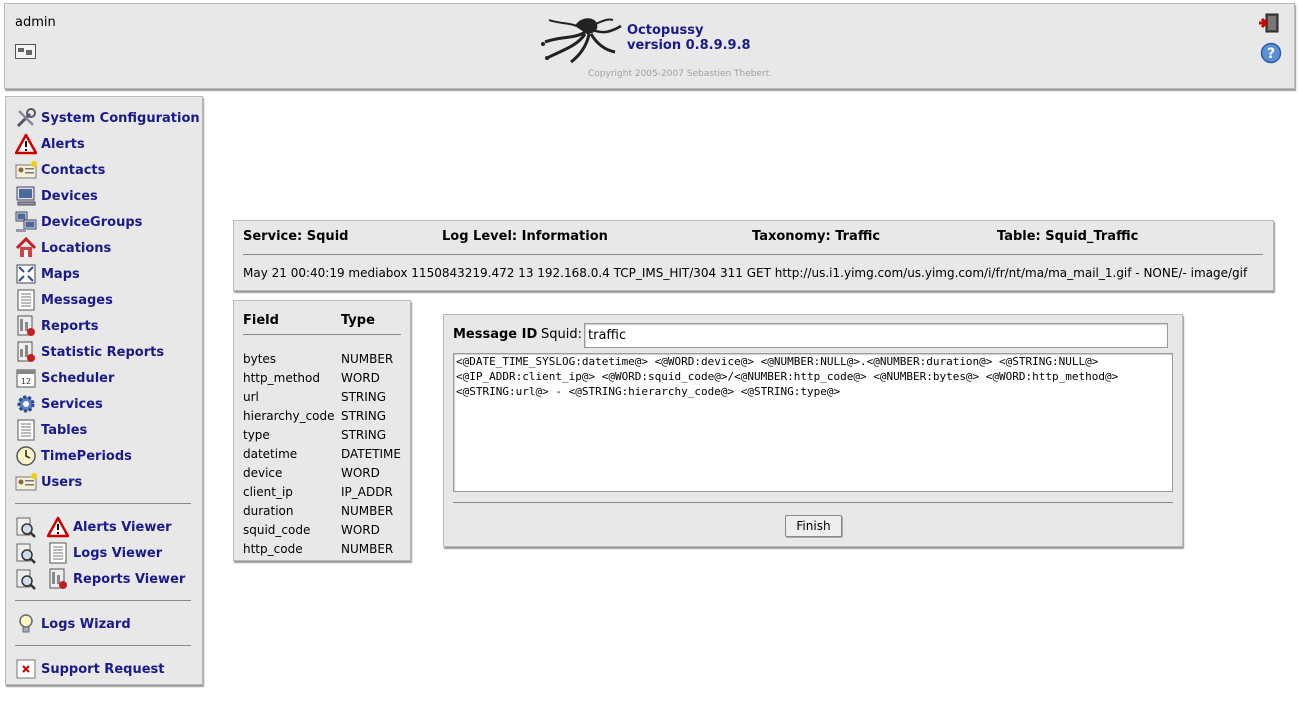 The width and height of the screenshot is (1299, 710). What do you see at coordinates (72, 404) in the screenshot?
I see `sidebar-item-label: Services` at bounding box center [72, 404].